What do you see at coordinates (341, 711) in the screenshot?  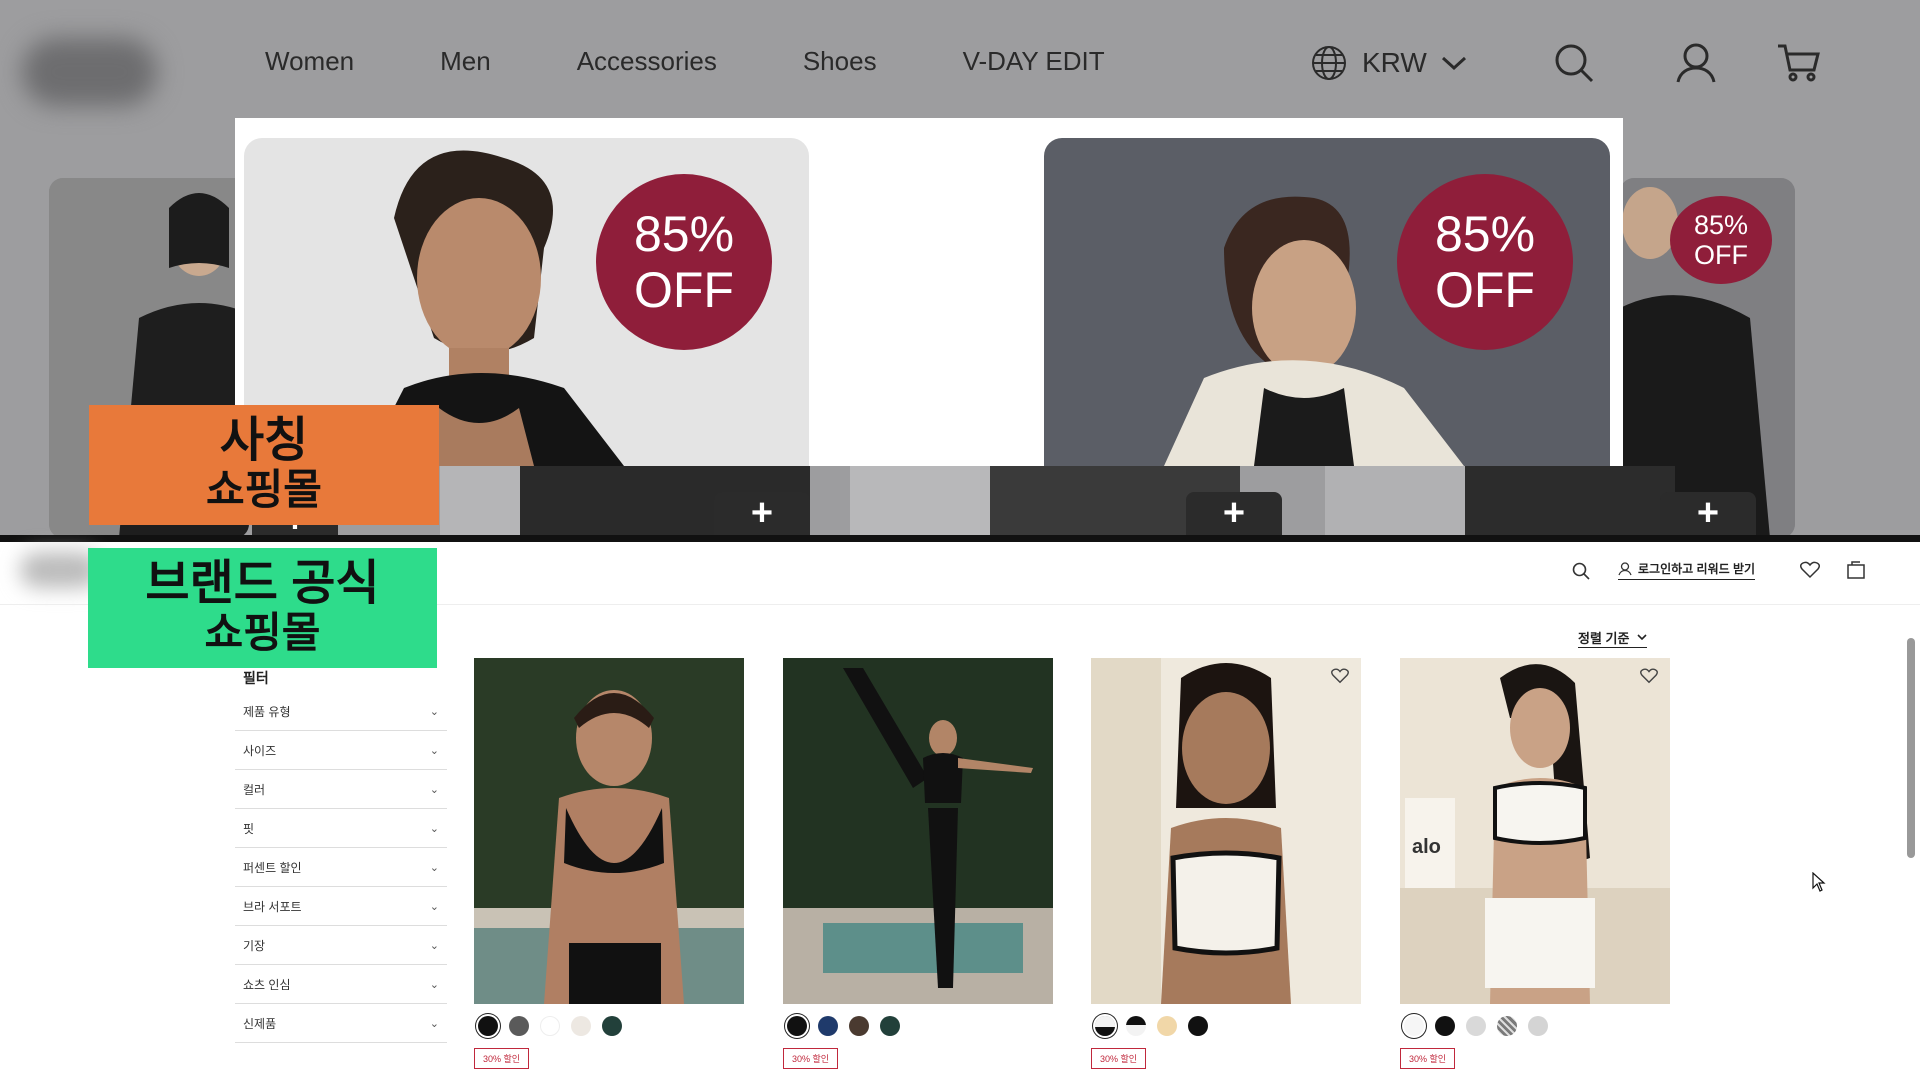 I see `filter-product-type: 제품 유형 ⌄` at bounding box center [341, 711].